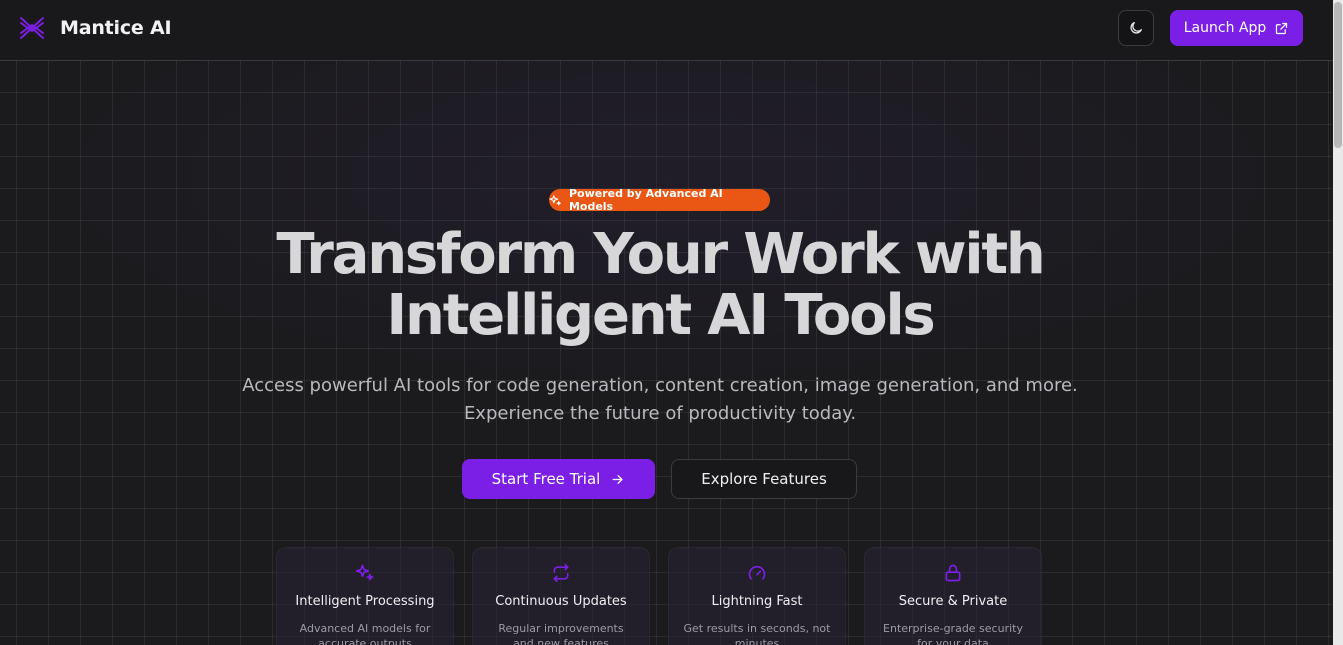 Image resolution: width=1343 pixels, height=645 pixels. What do you see at coordinates (561, 573) in the screenshot?
I see `repeat-icon` at bounding box center [561, 573].